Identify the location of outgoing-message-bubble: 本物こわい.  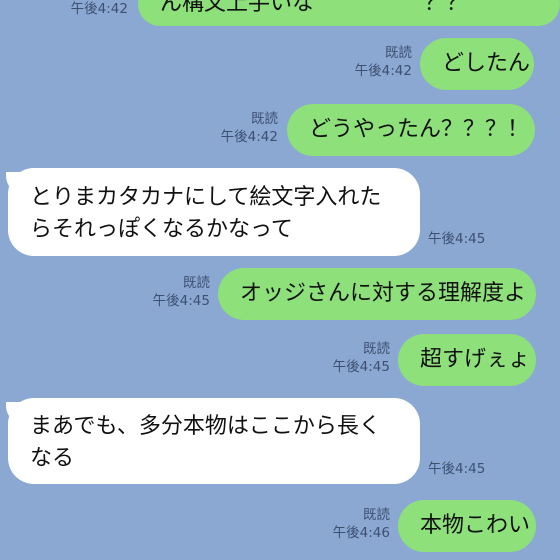
(467, 526).